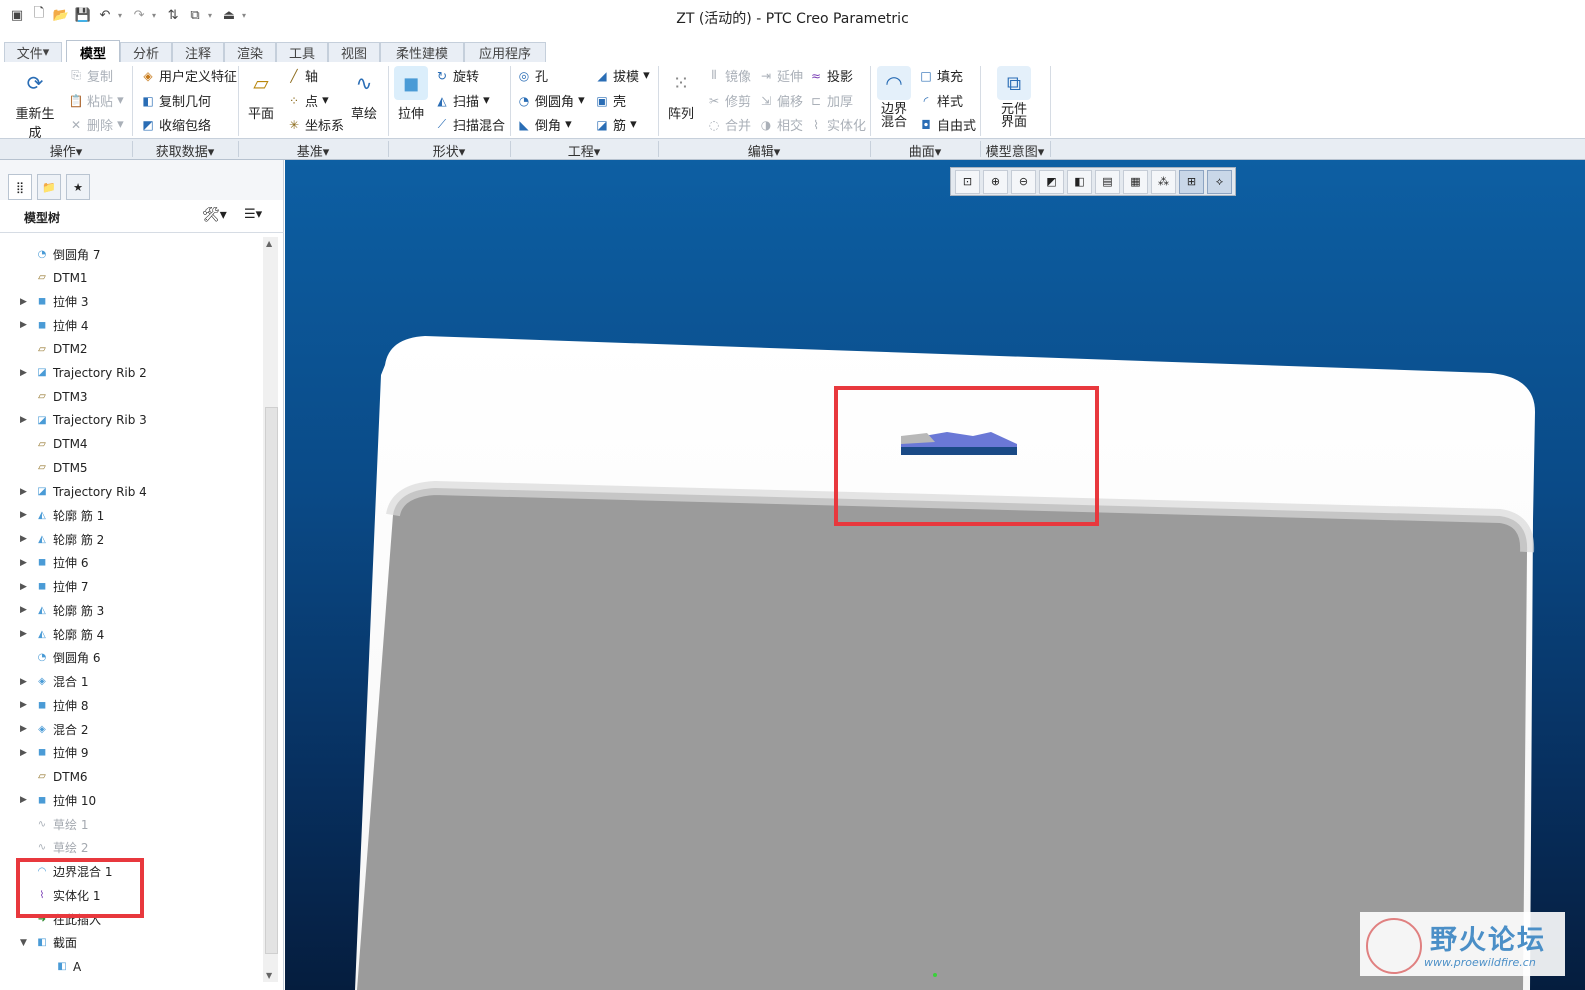 The image size is (1585, 990). Describe the element at coordinates (131, 753) in the screenshot. I see `tree-item: ▶ ◼ 拉伸 9` at that location.